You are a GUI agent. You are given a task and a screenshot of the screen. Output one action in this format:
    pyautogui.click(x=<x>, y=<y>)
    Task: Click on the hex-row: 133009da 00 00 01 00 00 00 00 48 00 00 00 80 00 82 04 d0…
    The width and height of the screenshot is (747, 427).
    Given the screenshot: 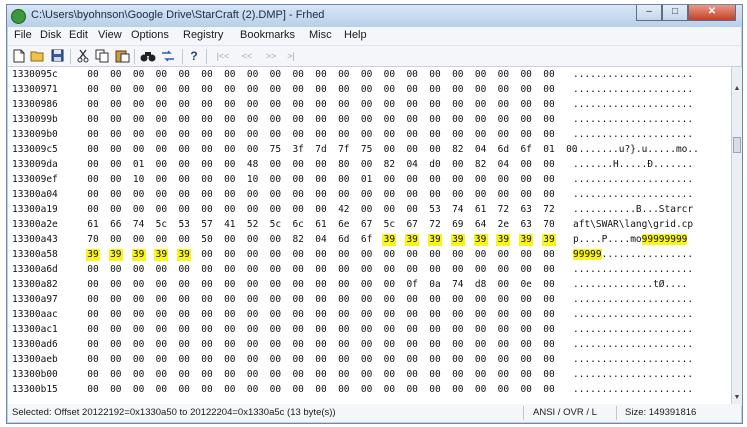 What is the action you would take?
    pyautogui.click(x=369, y=165)
    